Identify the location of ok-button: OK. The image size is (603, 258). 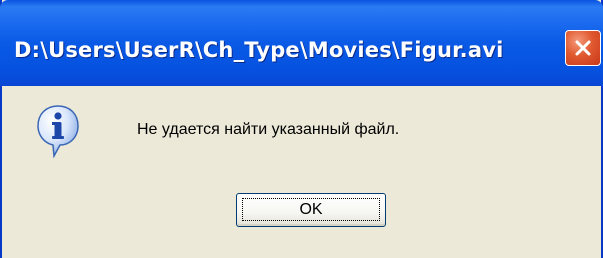
(311, 210).